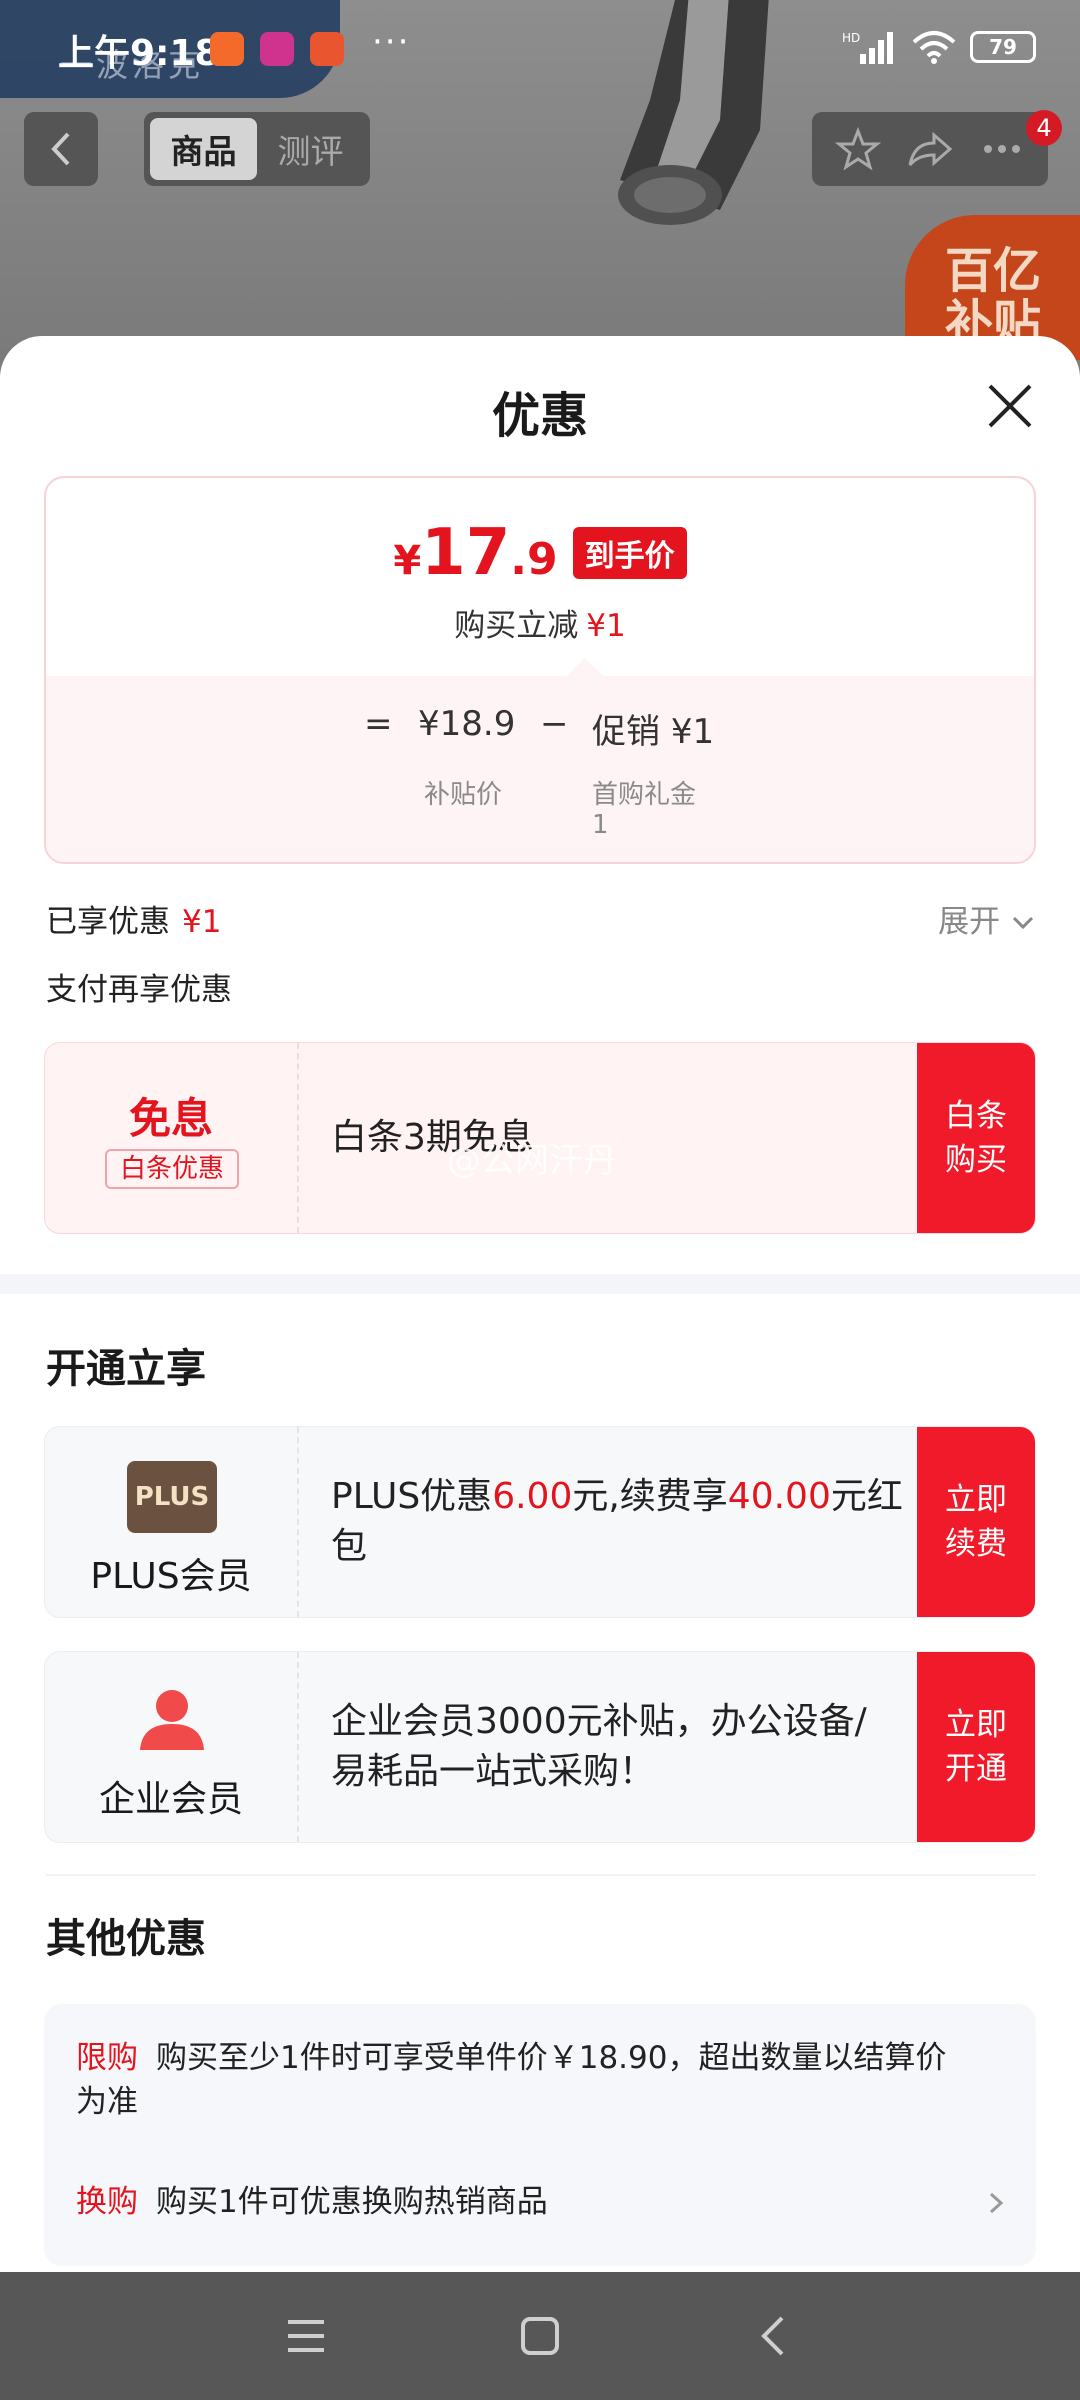 Image resolution: width=1080 pixels, height=2400 pixels. What do you see at coordinates (352, 2202) in the screenshot?
I see `exchange-text: 购买1件可优惠换购热销商品` at bounding box center [352, 2202].